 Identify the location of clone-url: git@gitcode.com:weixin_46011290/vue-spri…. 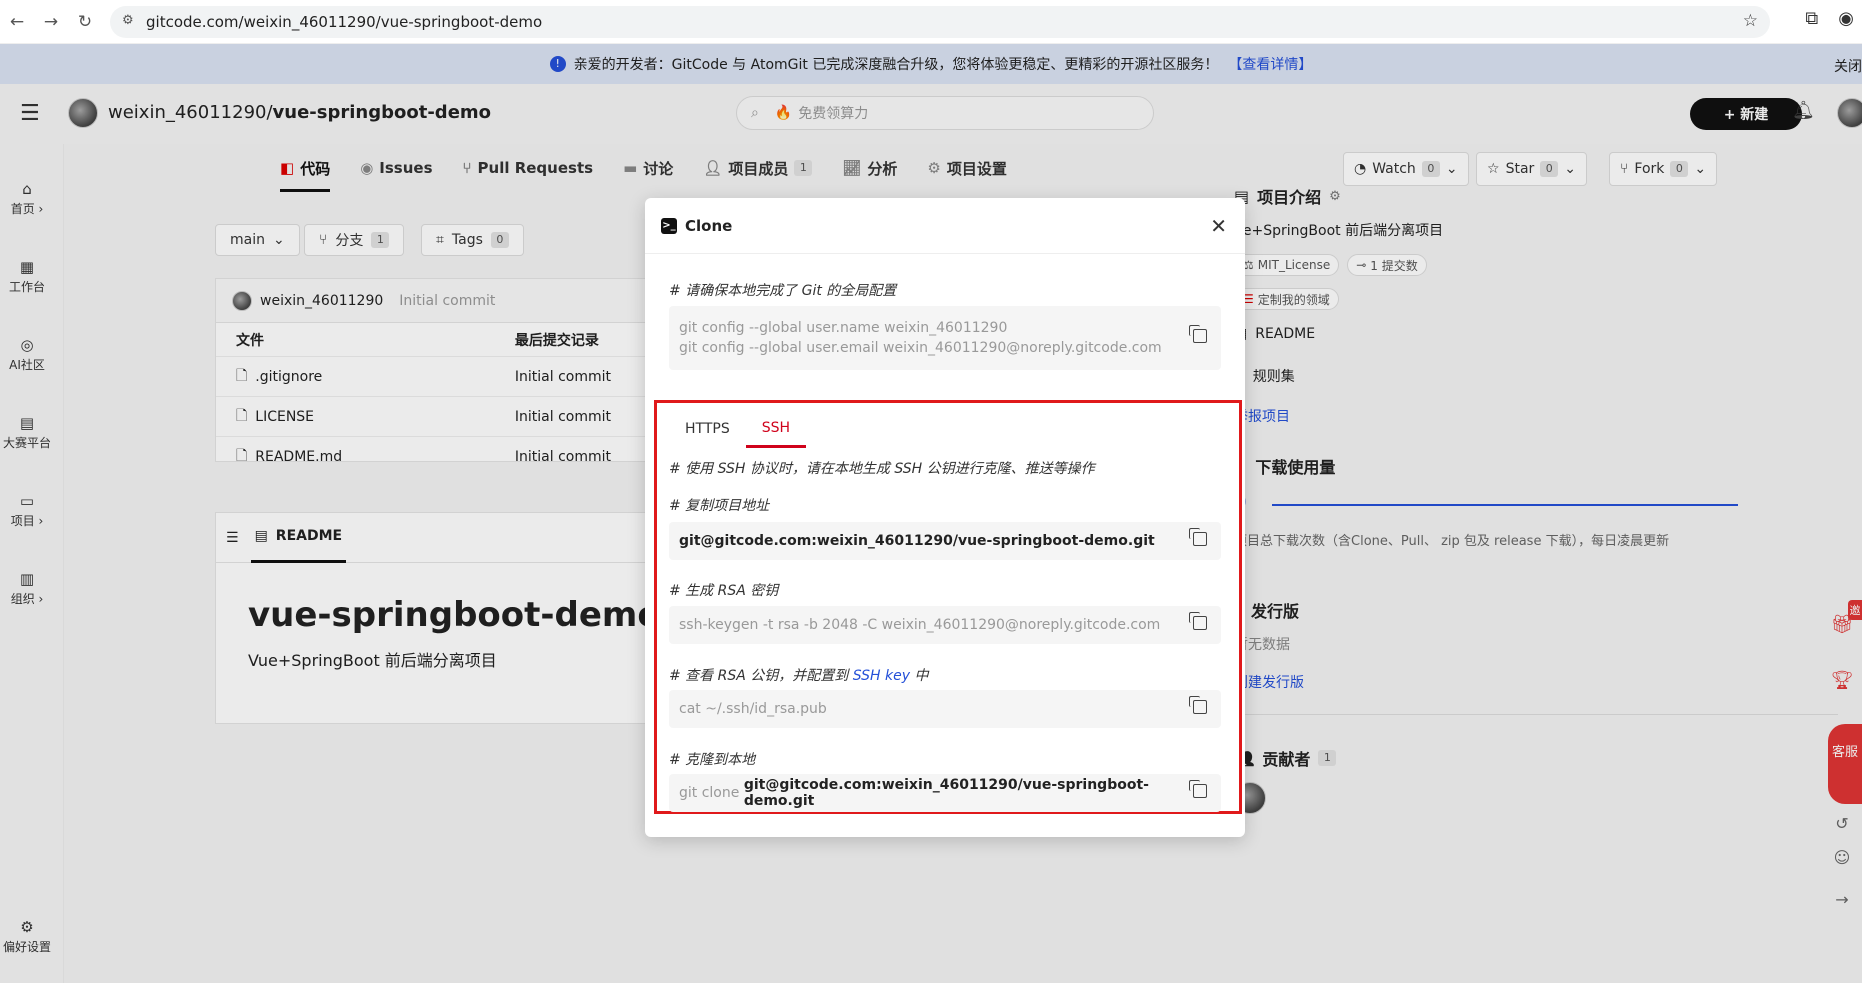
(977, 793).